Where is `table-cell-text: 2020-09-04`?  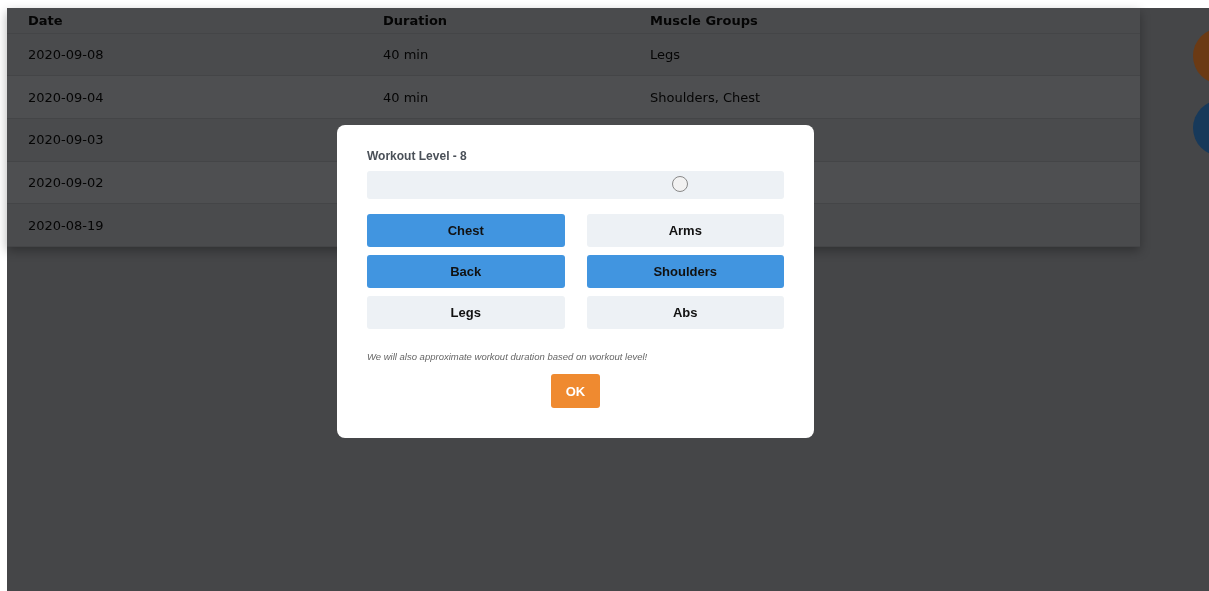 table-cell-text: 2020-09-04 is located at coordinates (66, 97).